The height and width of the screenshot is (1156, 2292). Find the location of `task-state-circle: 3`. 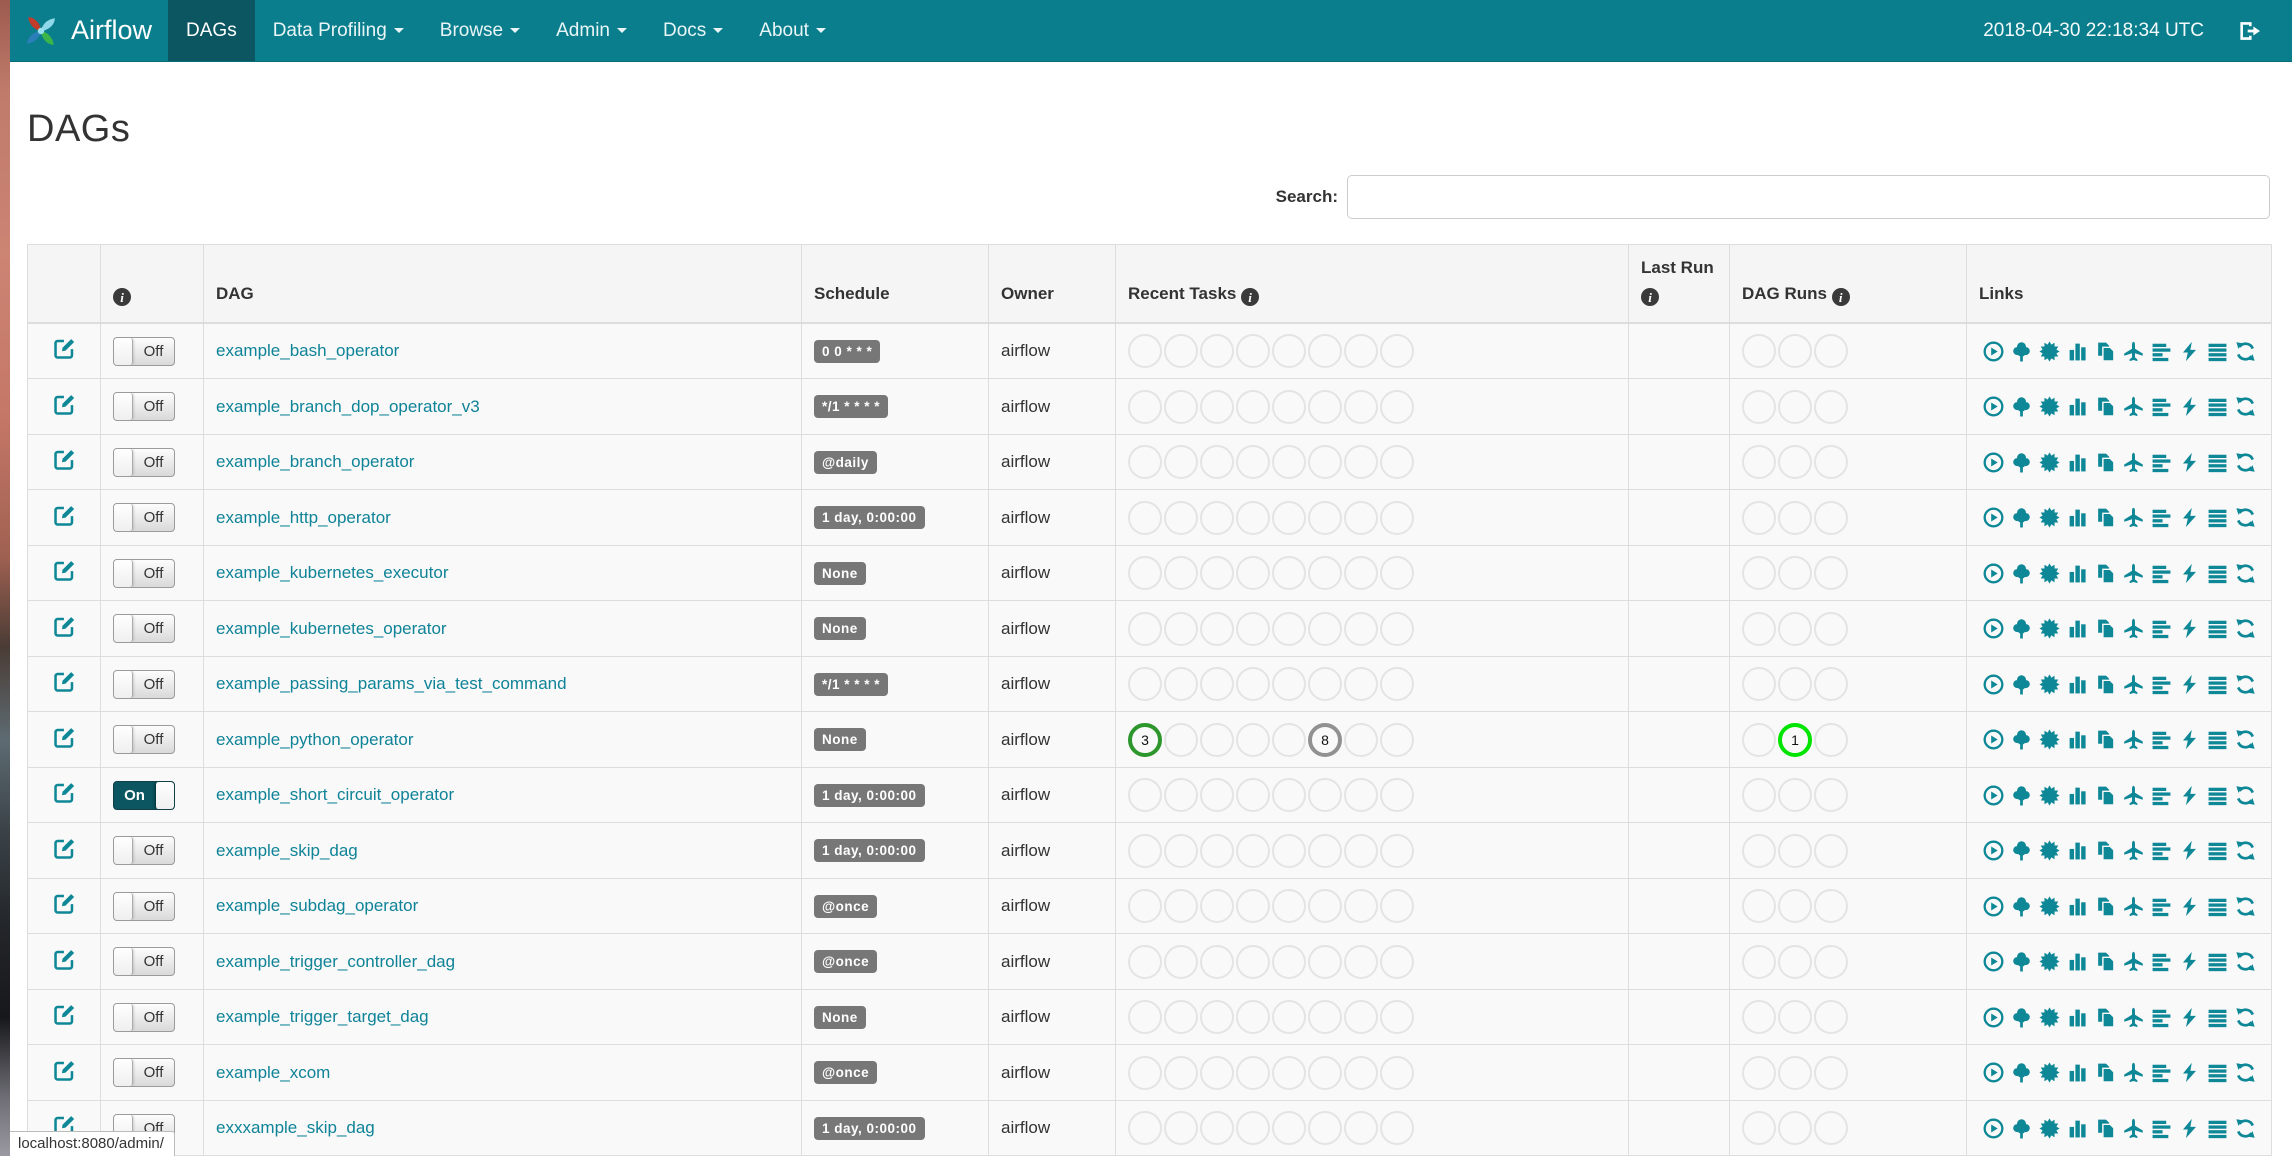

task-state-circle: 3 is located at coordinates (1145, 739).